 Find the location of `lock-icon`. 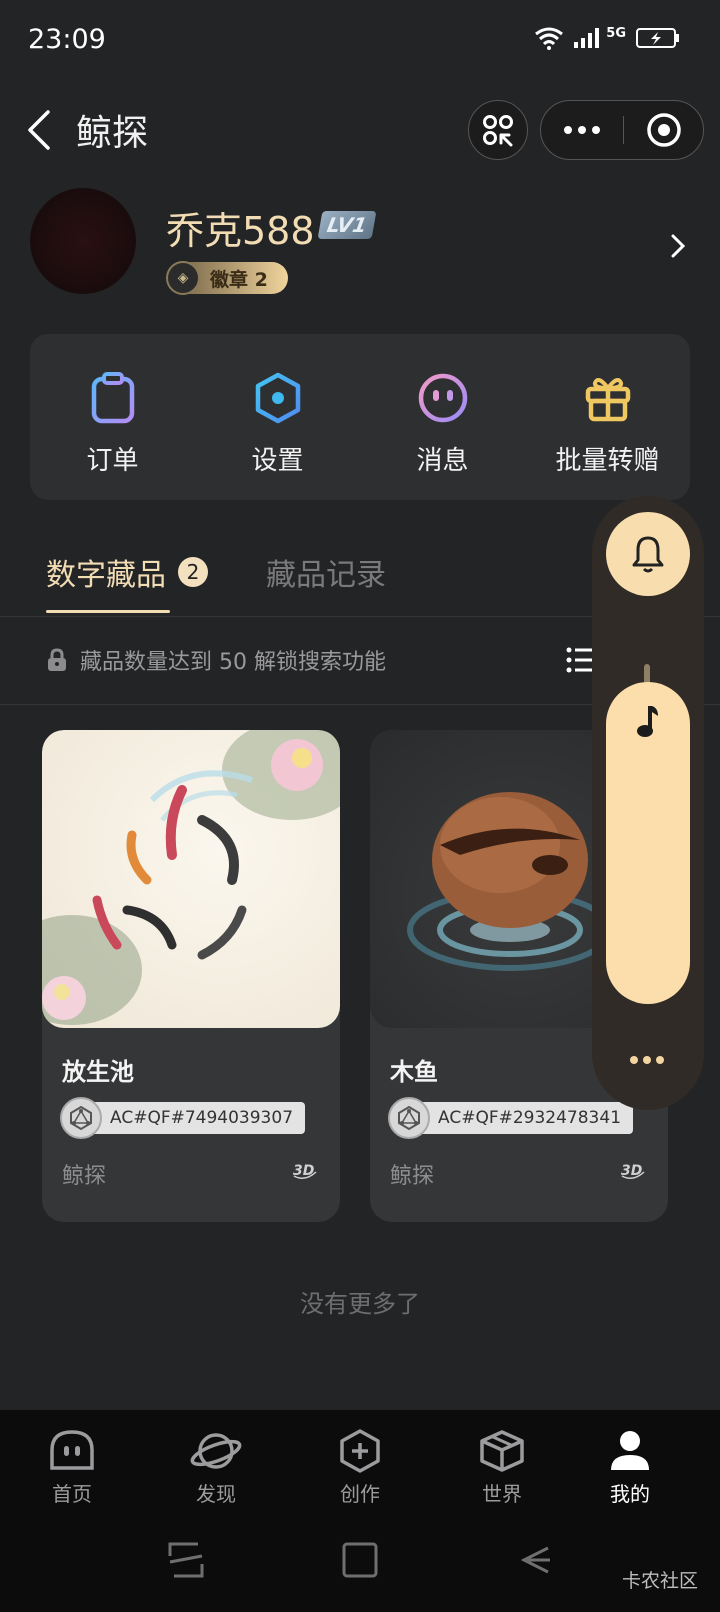

lock-icon is located at coordinates (57, 659).